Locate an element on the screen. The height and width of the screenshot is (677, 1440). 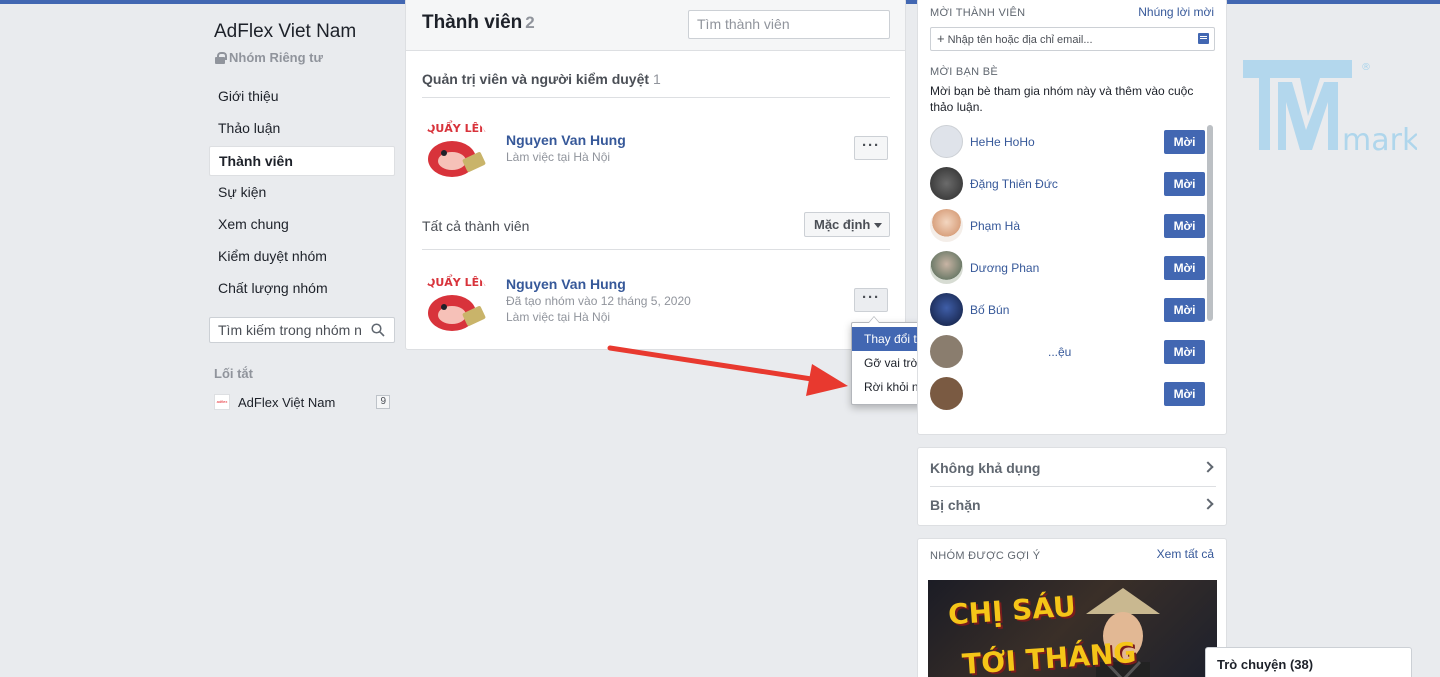
group-search-input: Tìm kiếm trong nhóm n is located at coordinates (302, 330).